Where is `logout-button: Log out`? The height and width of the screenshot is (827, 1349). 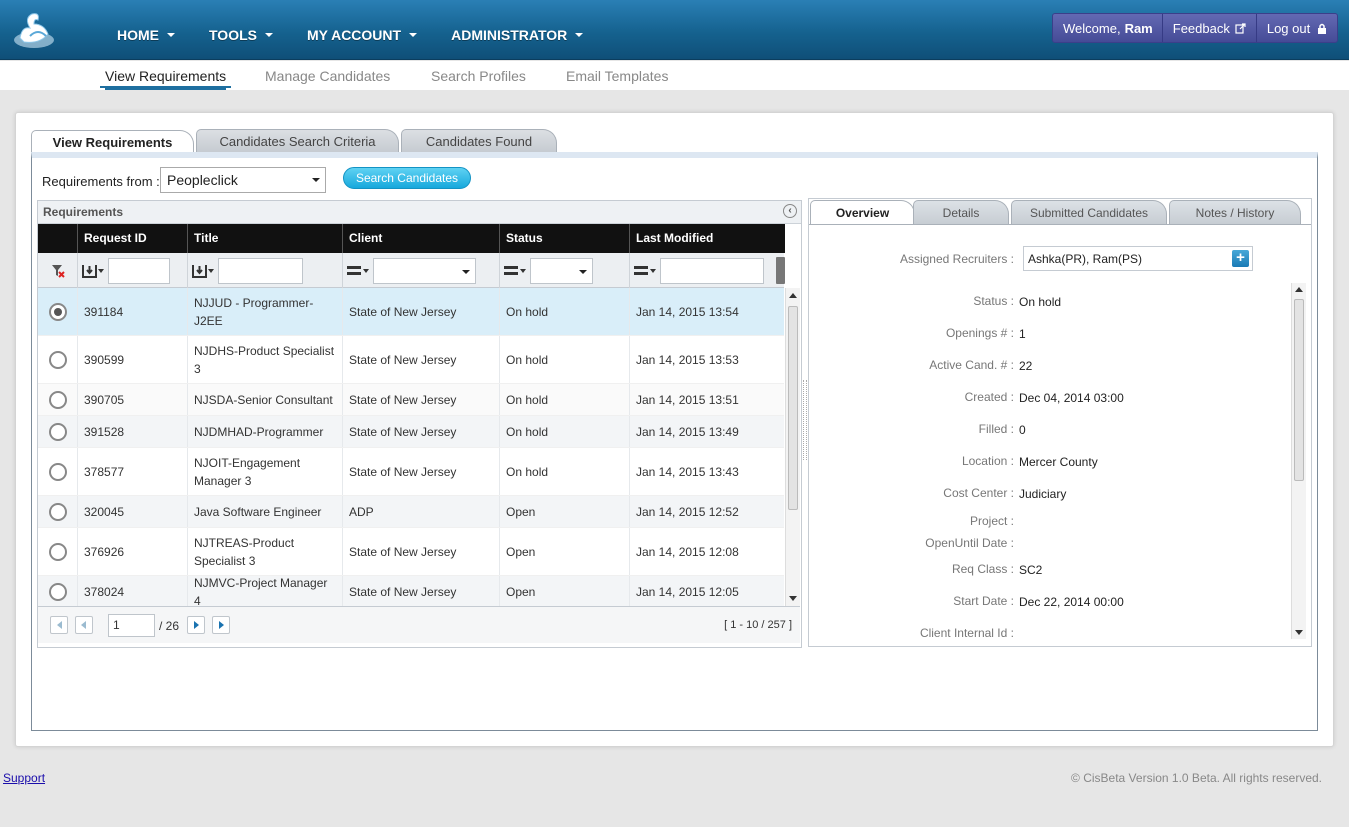 logout-button: Log out is located at coordinates (1300, 28).